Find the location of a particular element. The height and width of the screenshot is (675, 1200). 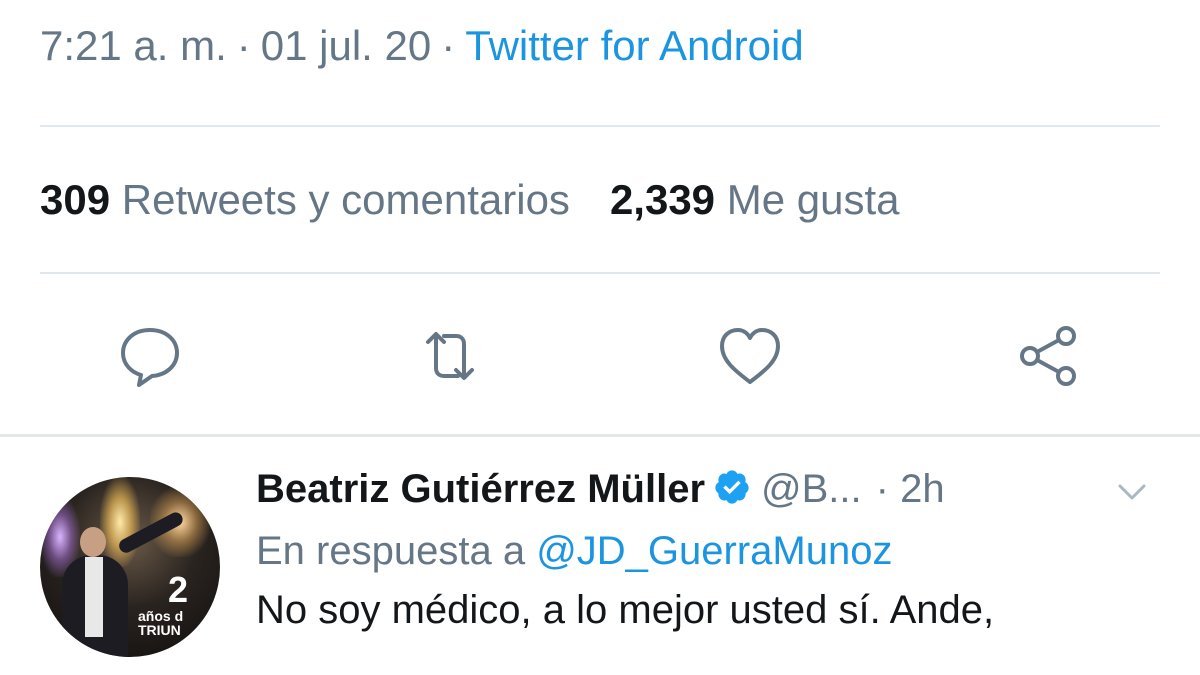

avatar-badge-number: 2 is located at coordinates (178, 589).